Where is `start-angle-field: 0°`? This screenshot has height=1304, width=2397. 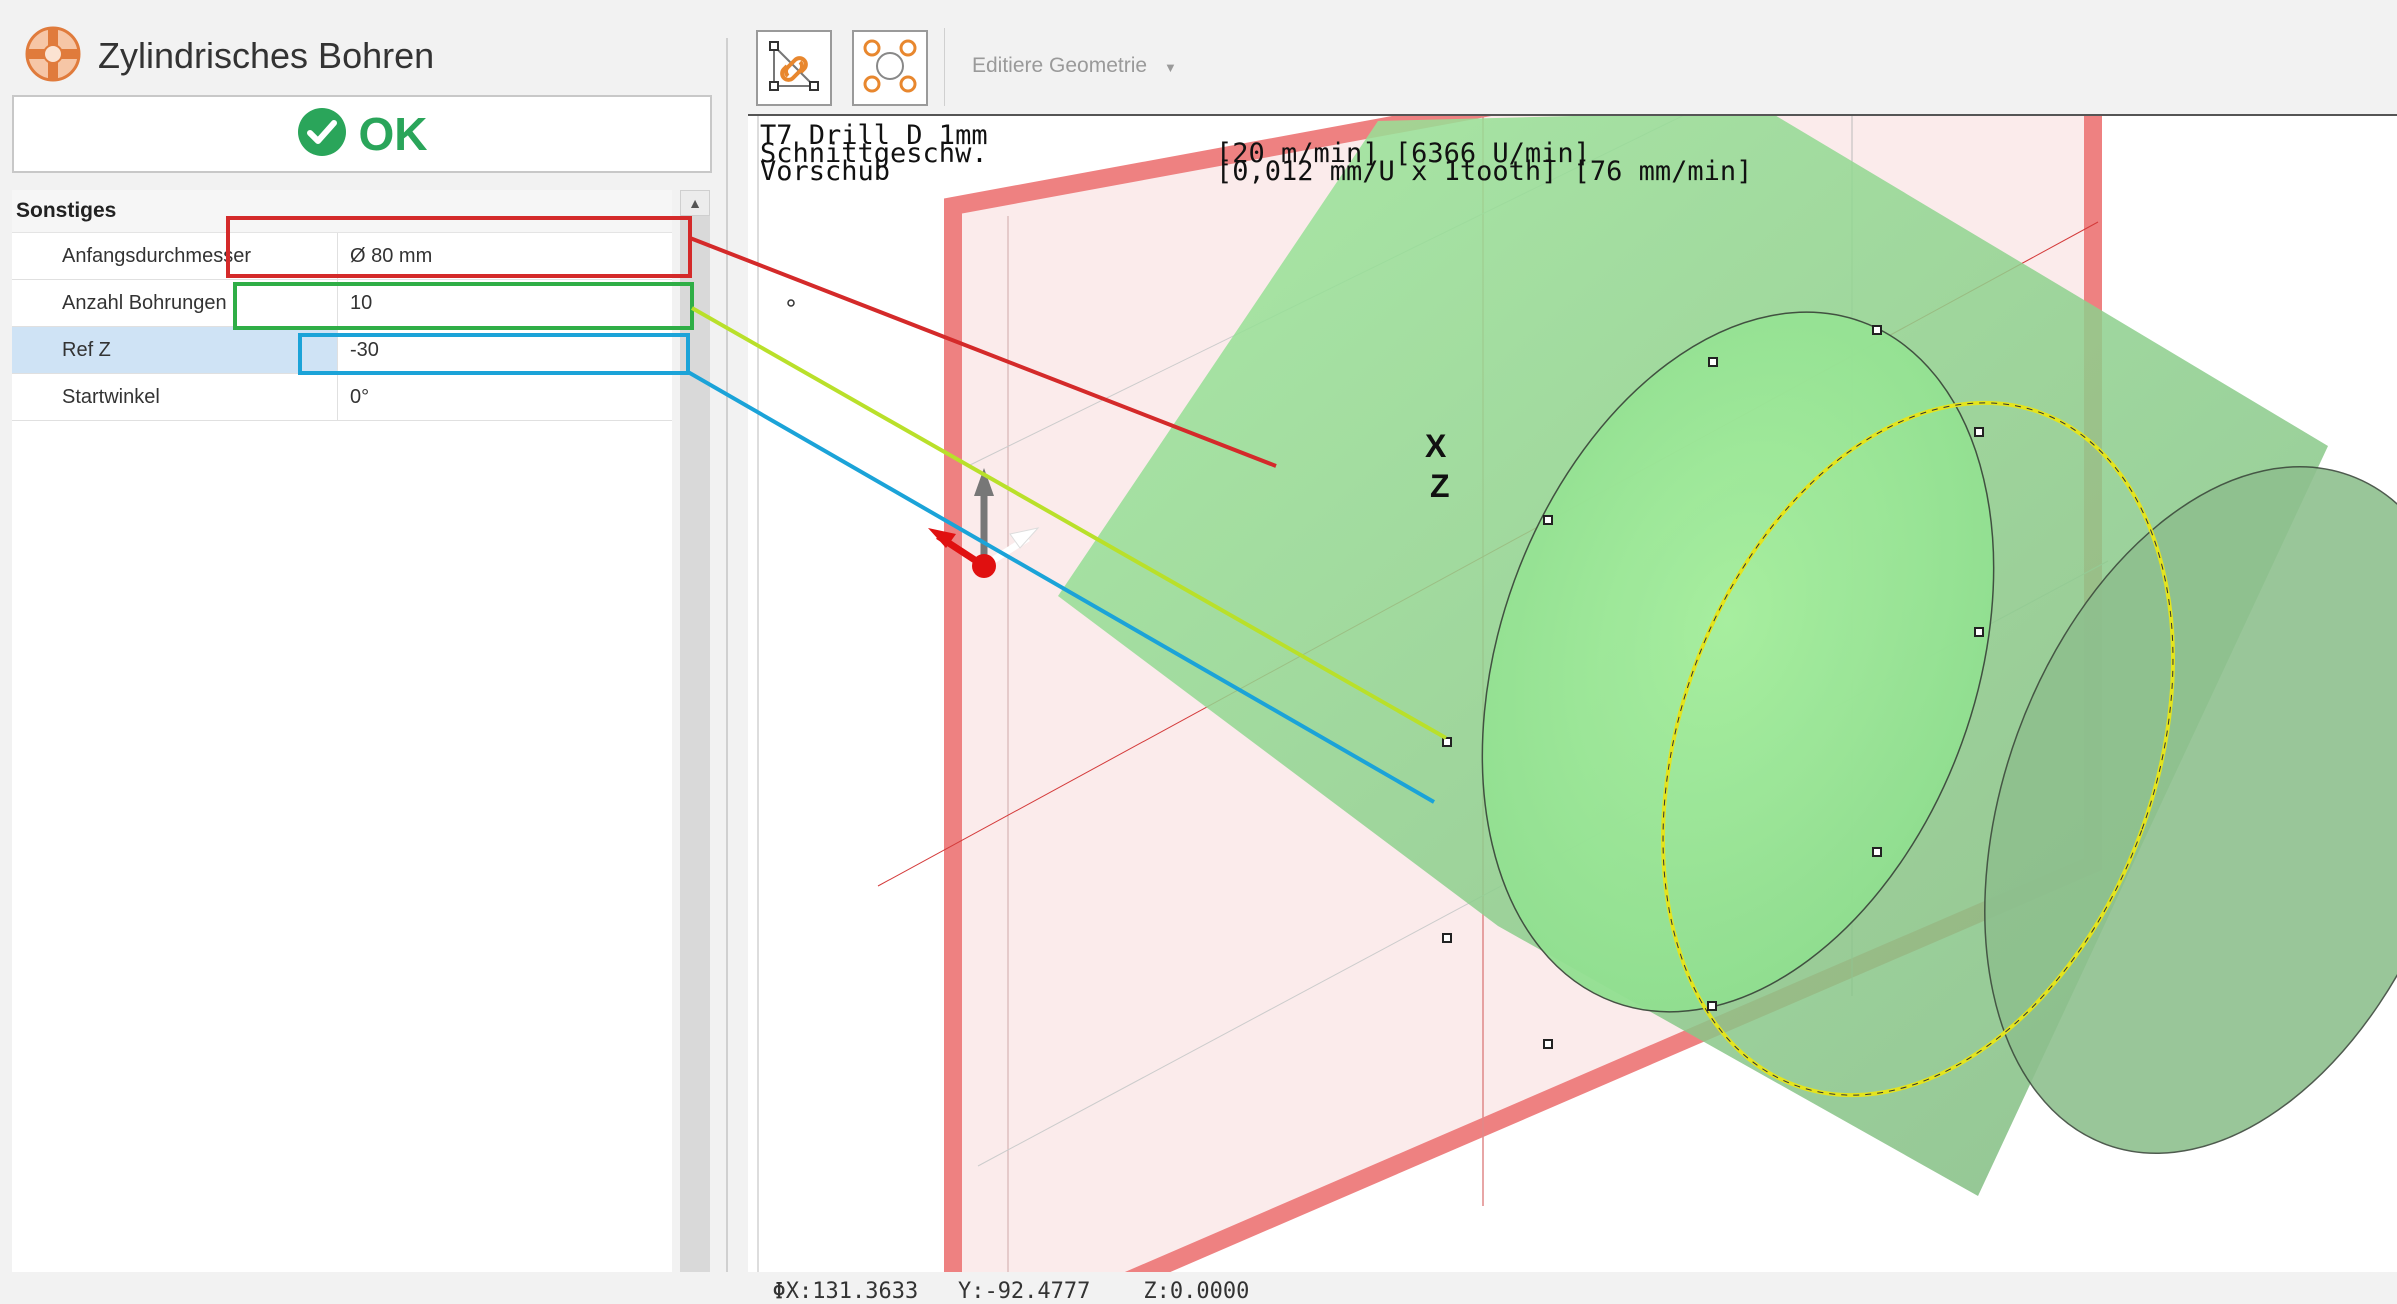
start-angle-field: 0° is located at coordinates (507, 397).